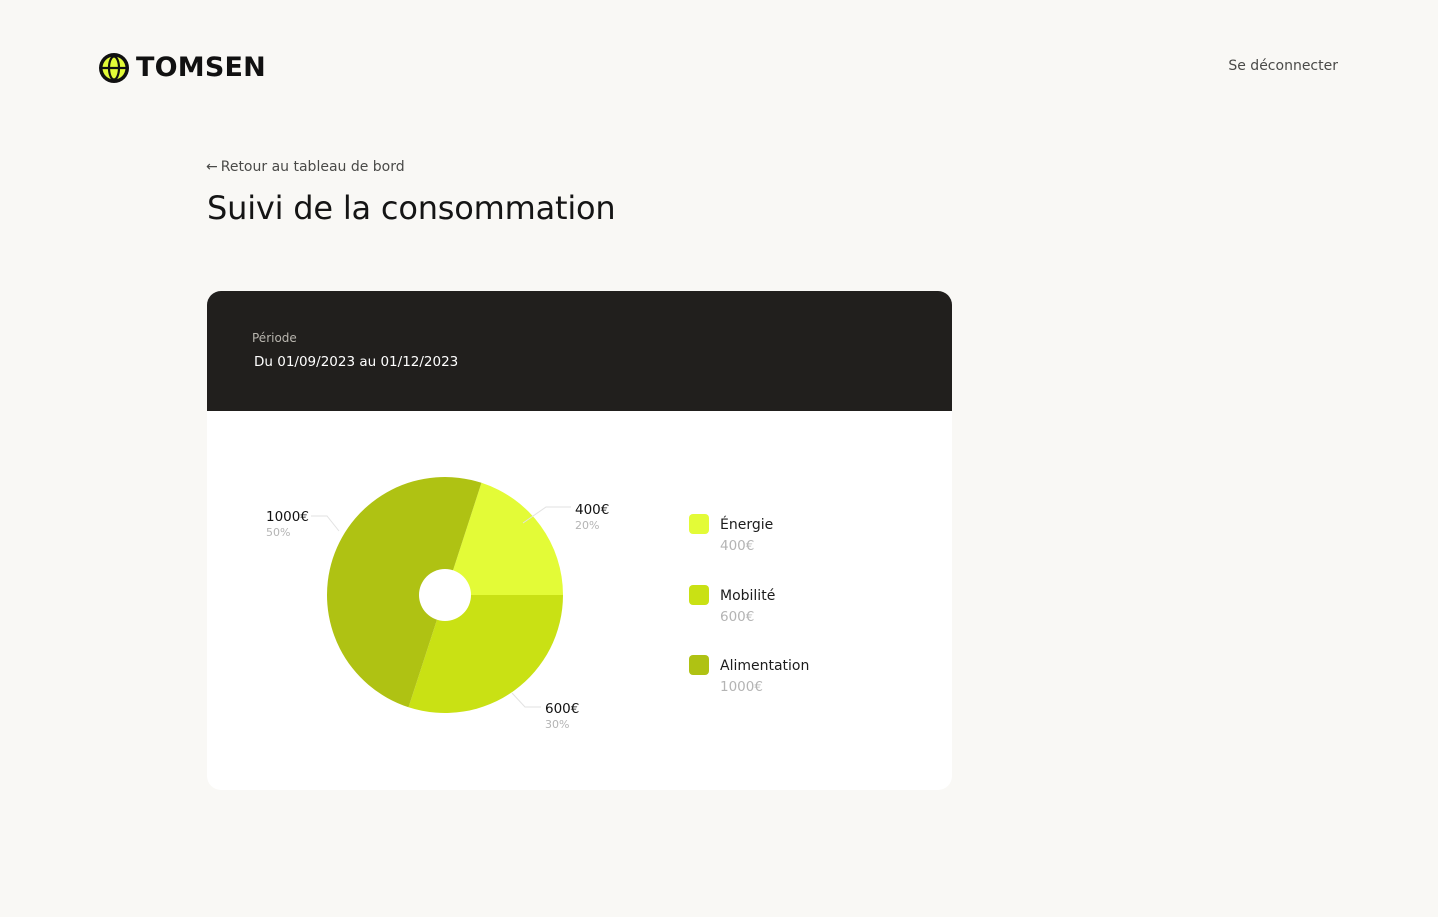 The height and width of the screenshot is (917, 1438). Describe the element at coordinates (748, 596) in the screenshot. I see `legend-label: Mobilité` at that location.